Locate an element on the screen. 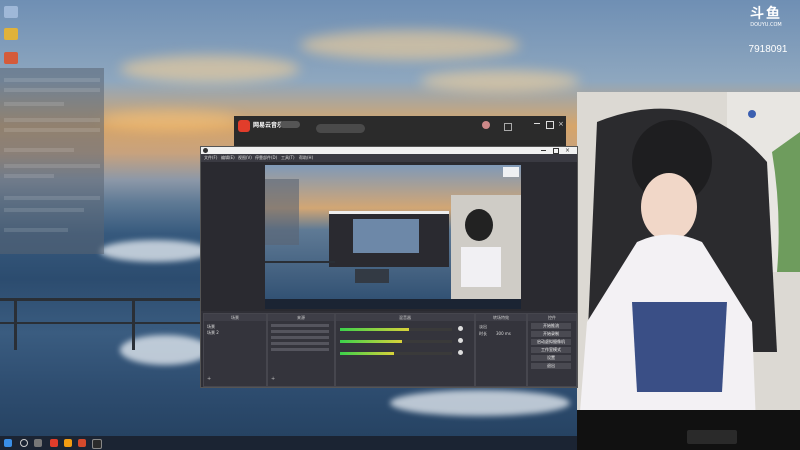 The width and height of the screenshot is (800, 450). scene-item: 场景 2 is located at coordinates (213, 333).